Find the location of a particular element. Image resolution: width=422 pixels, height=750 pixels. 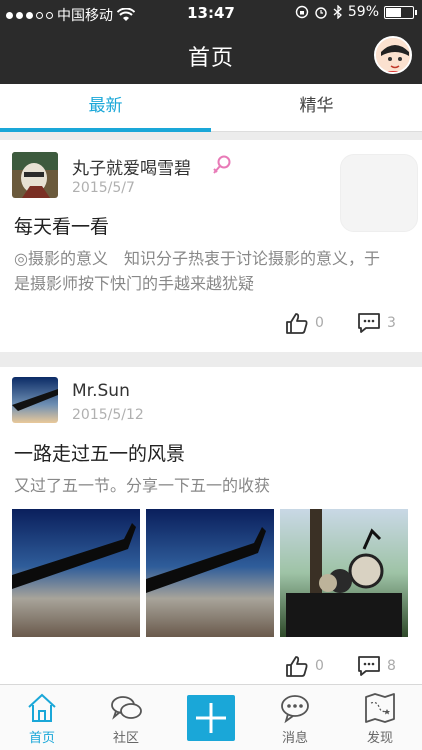

comment-count: 3 is located at coordinates (391, 323).